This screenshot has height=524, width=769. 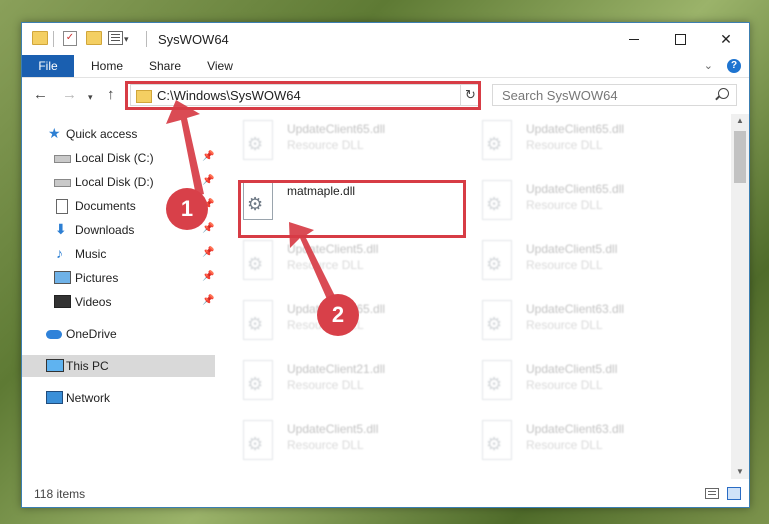 What do you see at coordinates (55, 365) in the screenshot?
I see `computer-icon` at bounding box center [55, 365].